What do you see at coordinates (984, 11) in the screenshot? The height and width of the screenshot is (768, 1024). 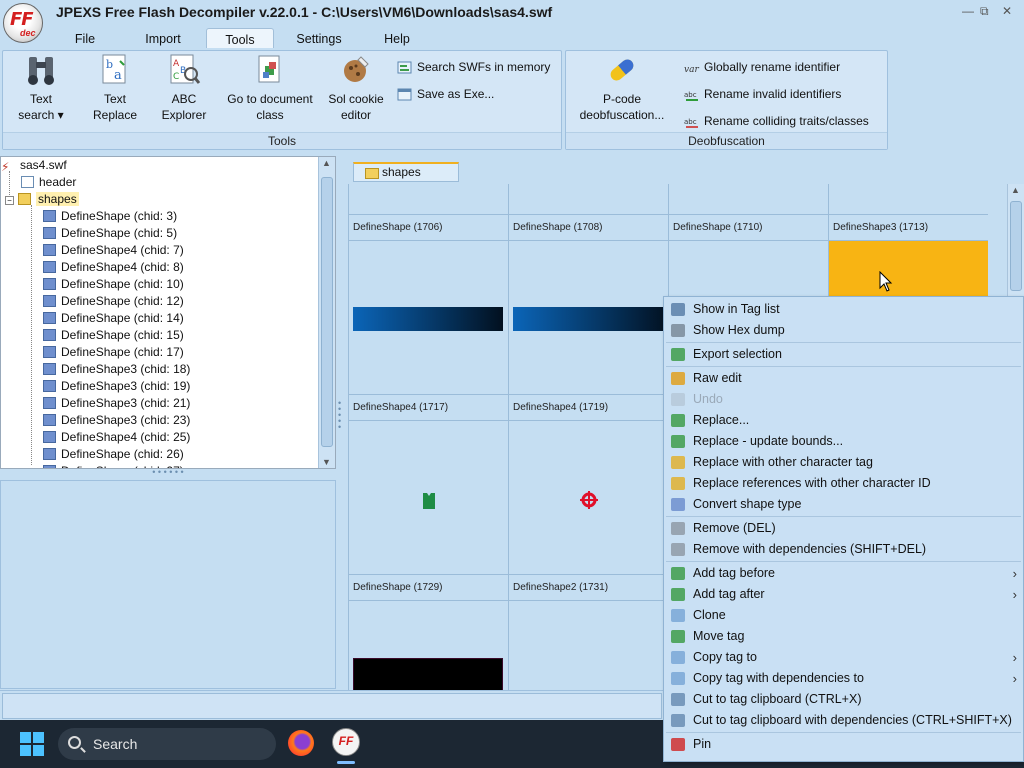 I see `maximize-button: ⧉` at bounding box center [984, 11].